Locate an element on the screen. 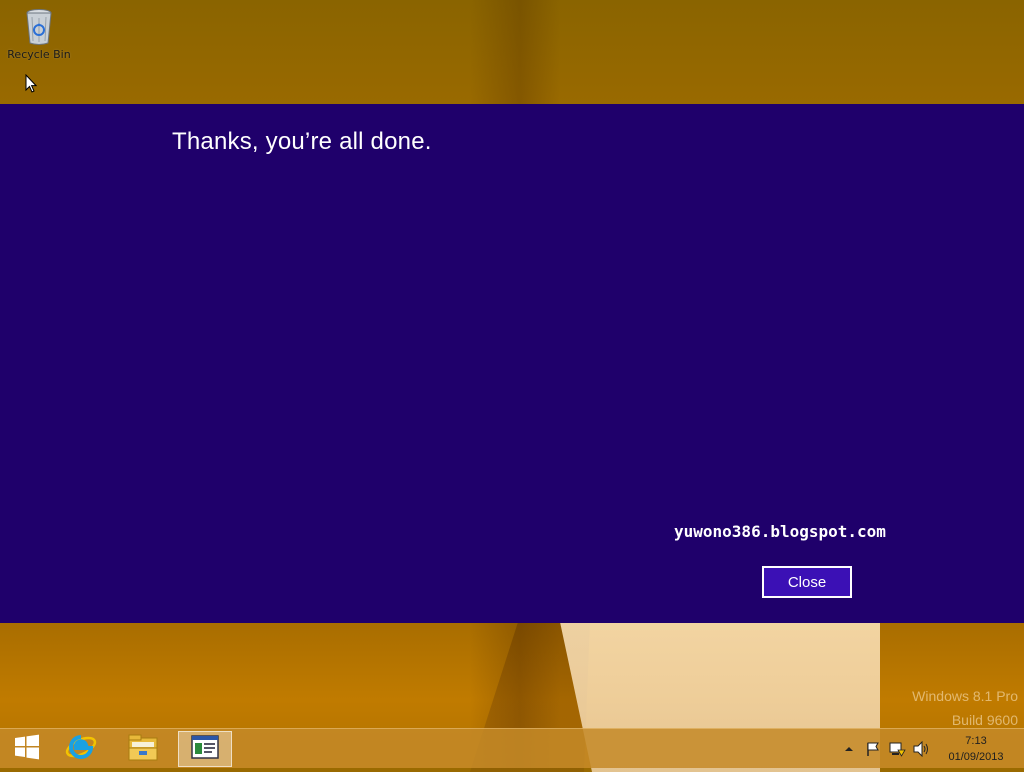 This screenshot has height=772, width=1024. taskbar: 7:13 01/09/2013 is located at coordinates (512, 748).